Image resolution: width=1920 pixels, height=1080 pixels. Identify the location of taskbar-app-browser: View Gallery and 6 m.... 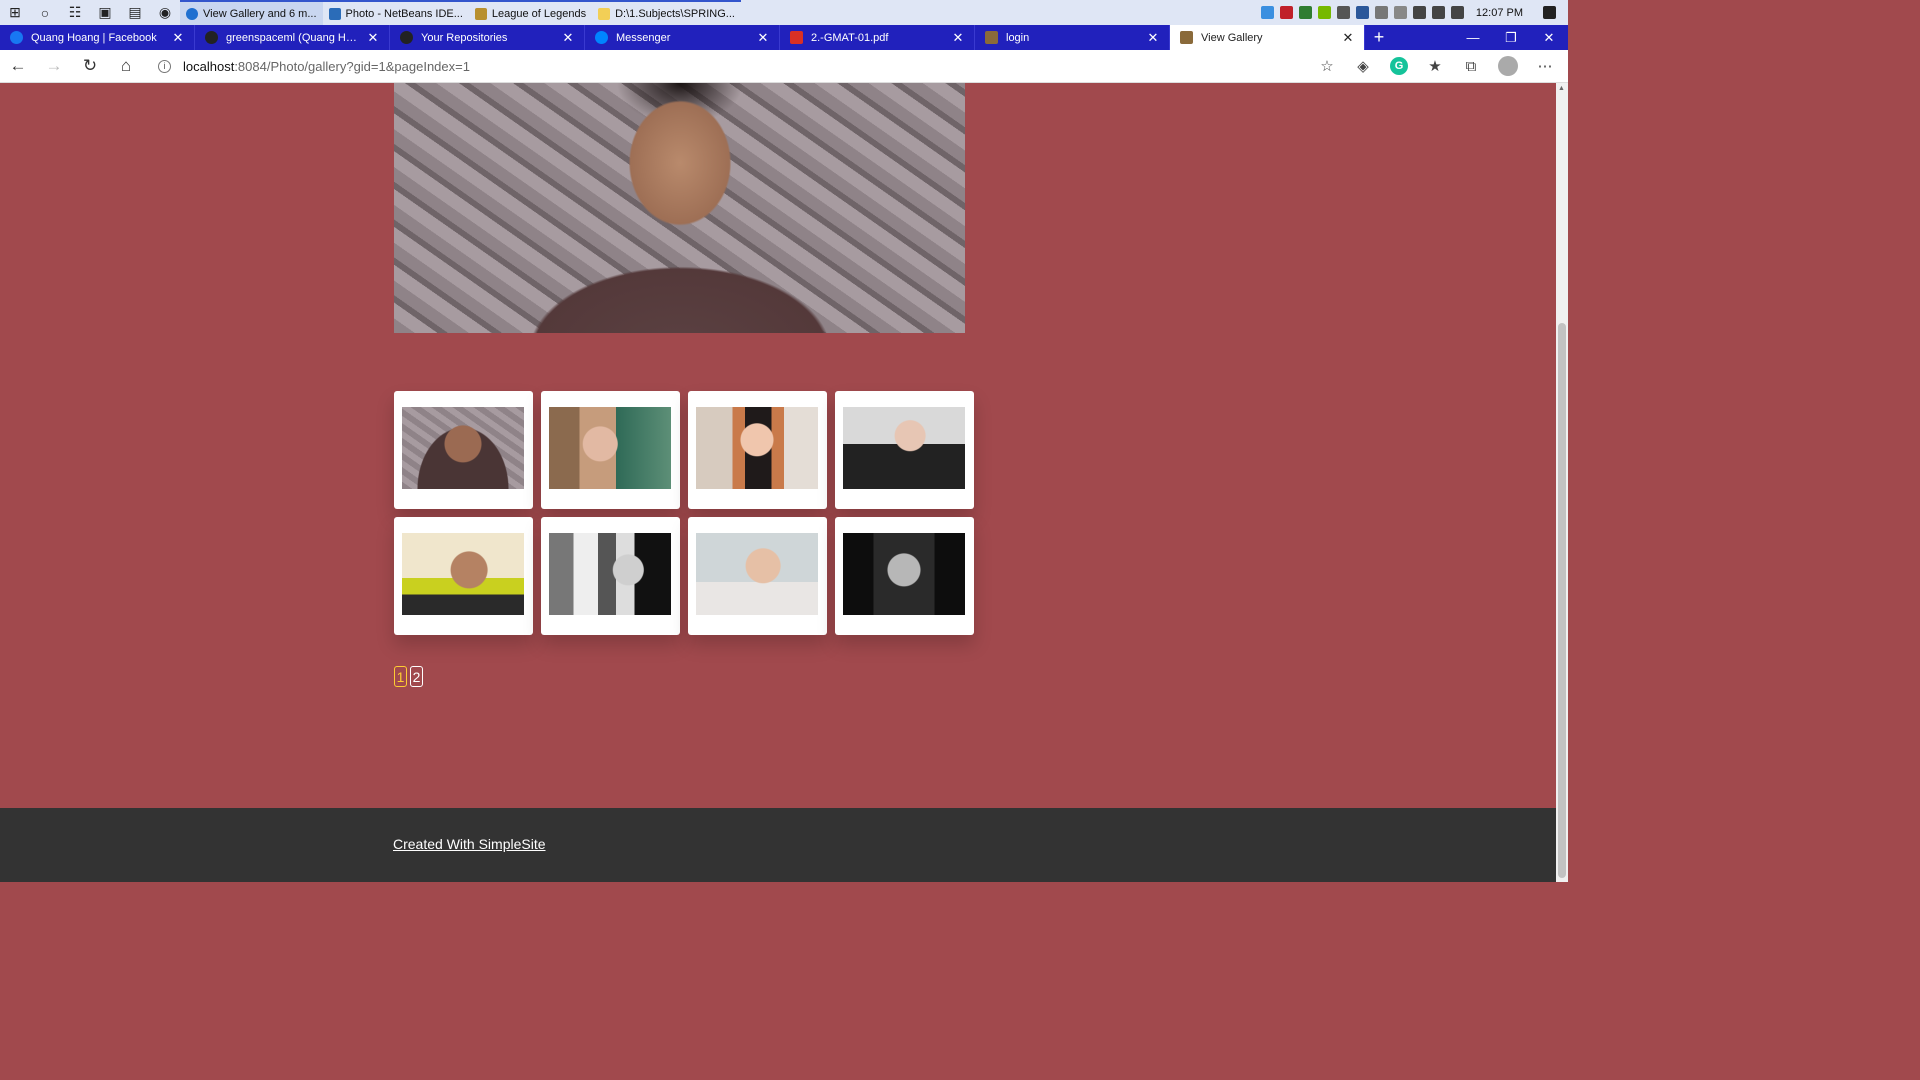
(251, 12).